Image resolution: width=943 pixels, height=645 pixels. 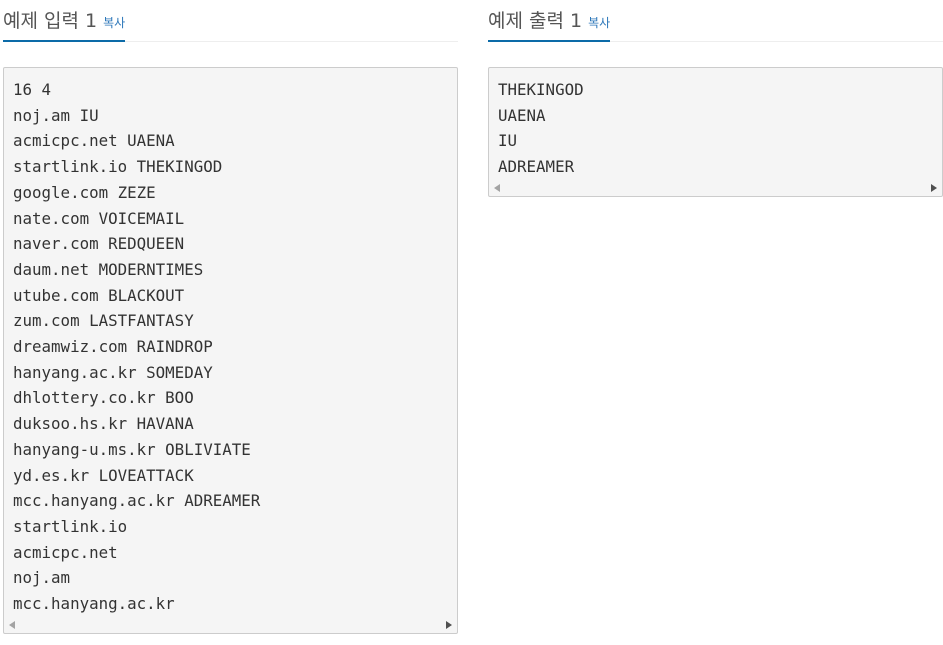 I want to click on sample-line: nate.com VOICEMAIL, so click(x=99, y=218).